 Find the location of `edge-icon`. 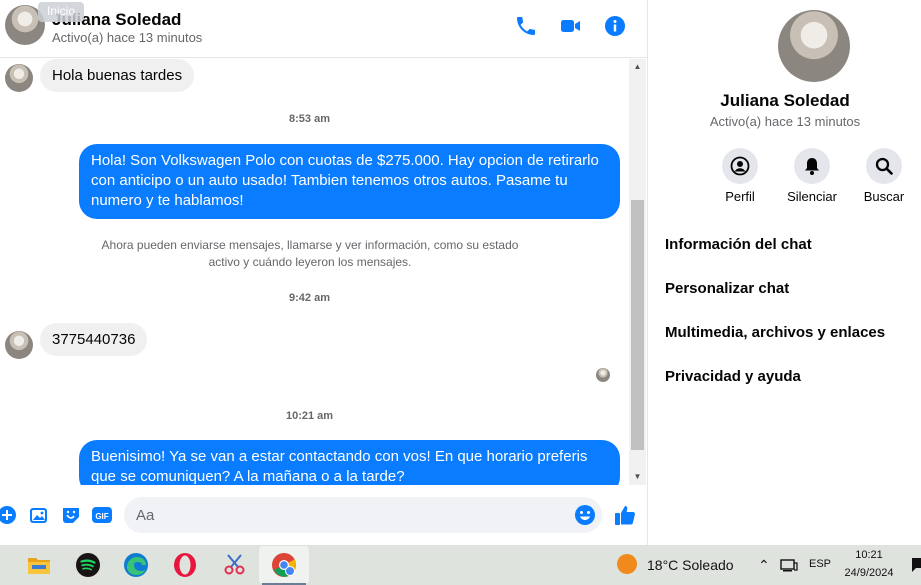

edge-icon is located at coordinates (136, 565).